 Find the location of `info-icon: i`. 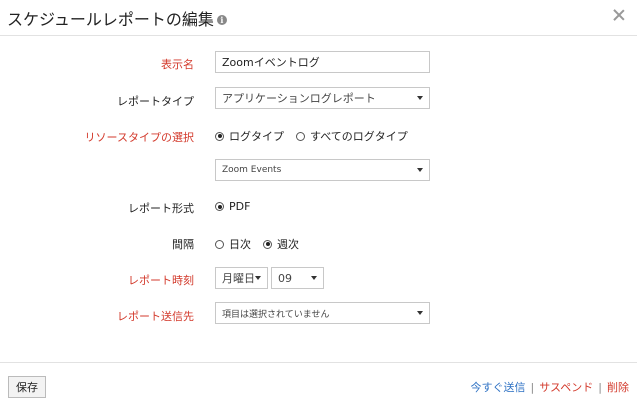

info-icon: i is located at coordinates (221, 20).